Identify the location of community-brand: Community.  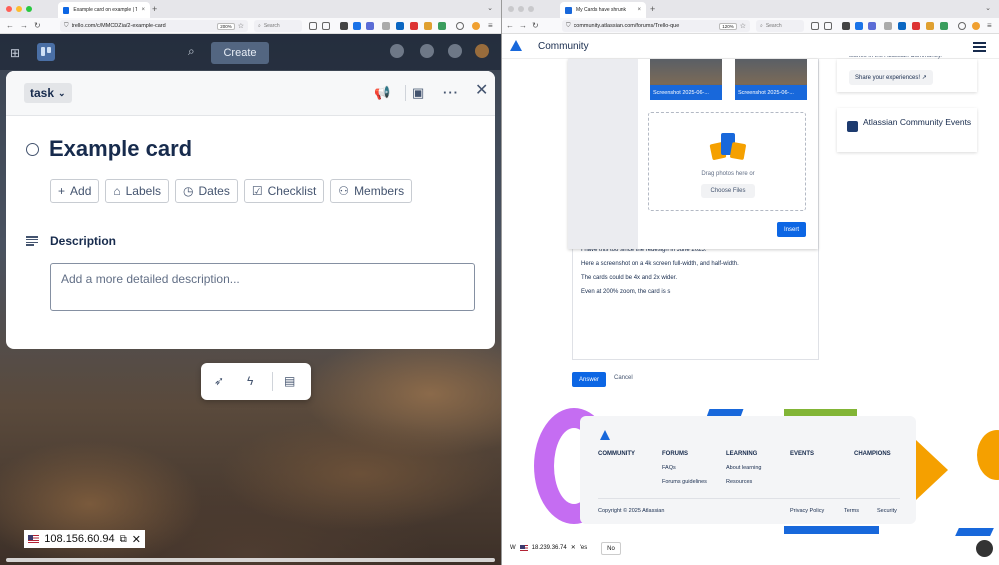
(563, 46).